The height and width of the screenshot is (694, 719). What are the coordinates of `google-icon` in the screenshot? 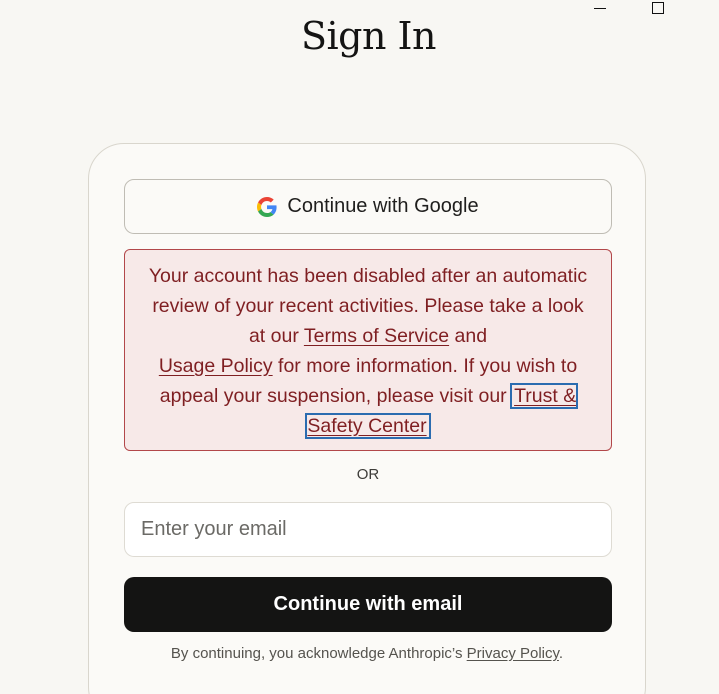 It's located at (267, 206).